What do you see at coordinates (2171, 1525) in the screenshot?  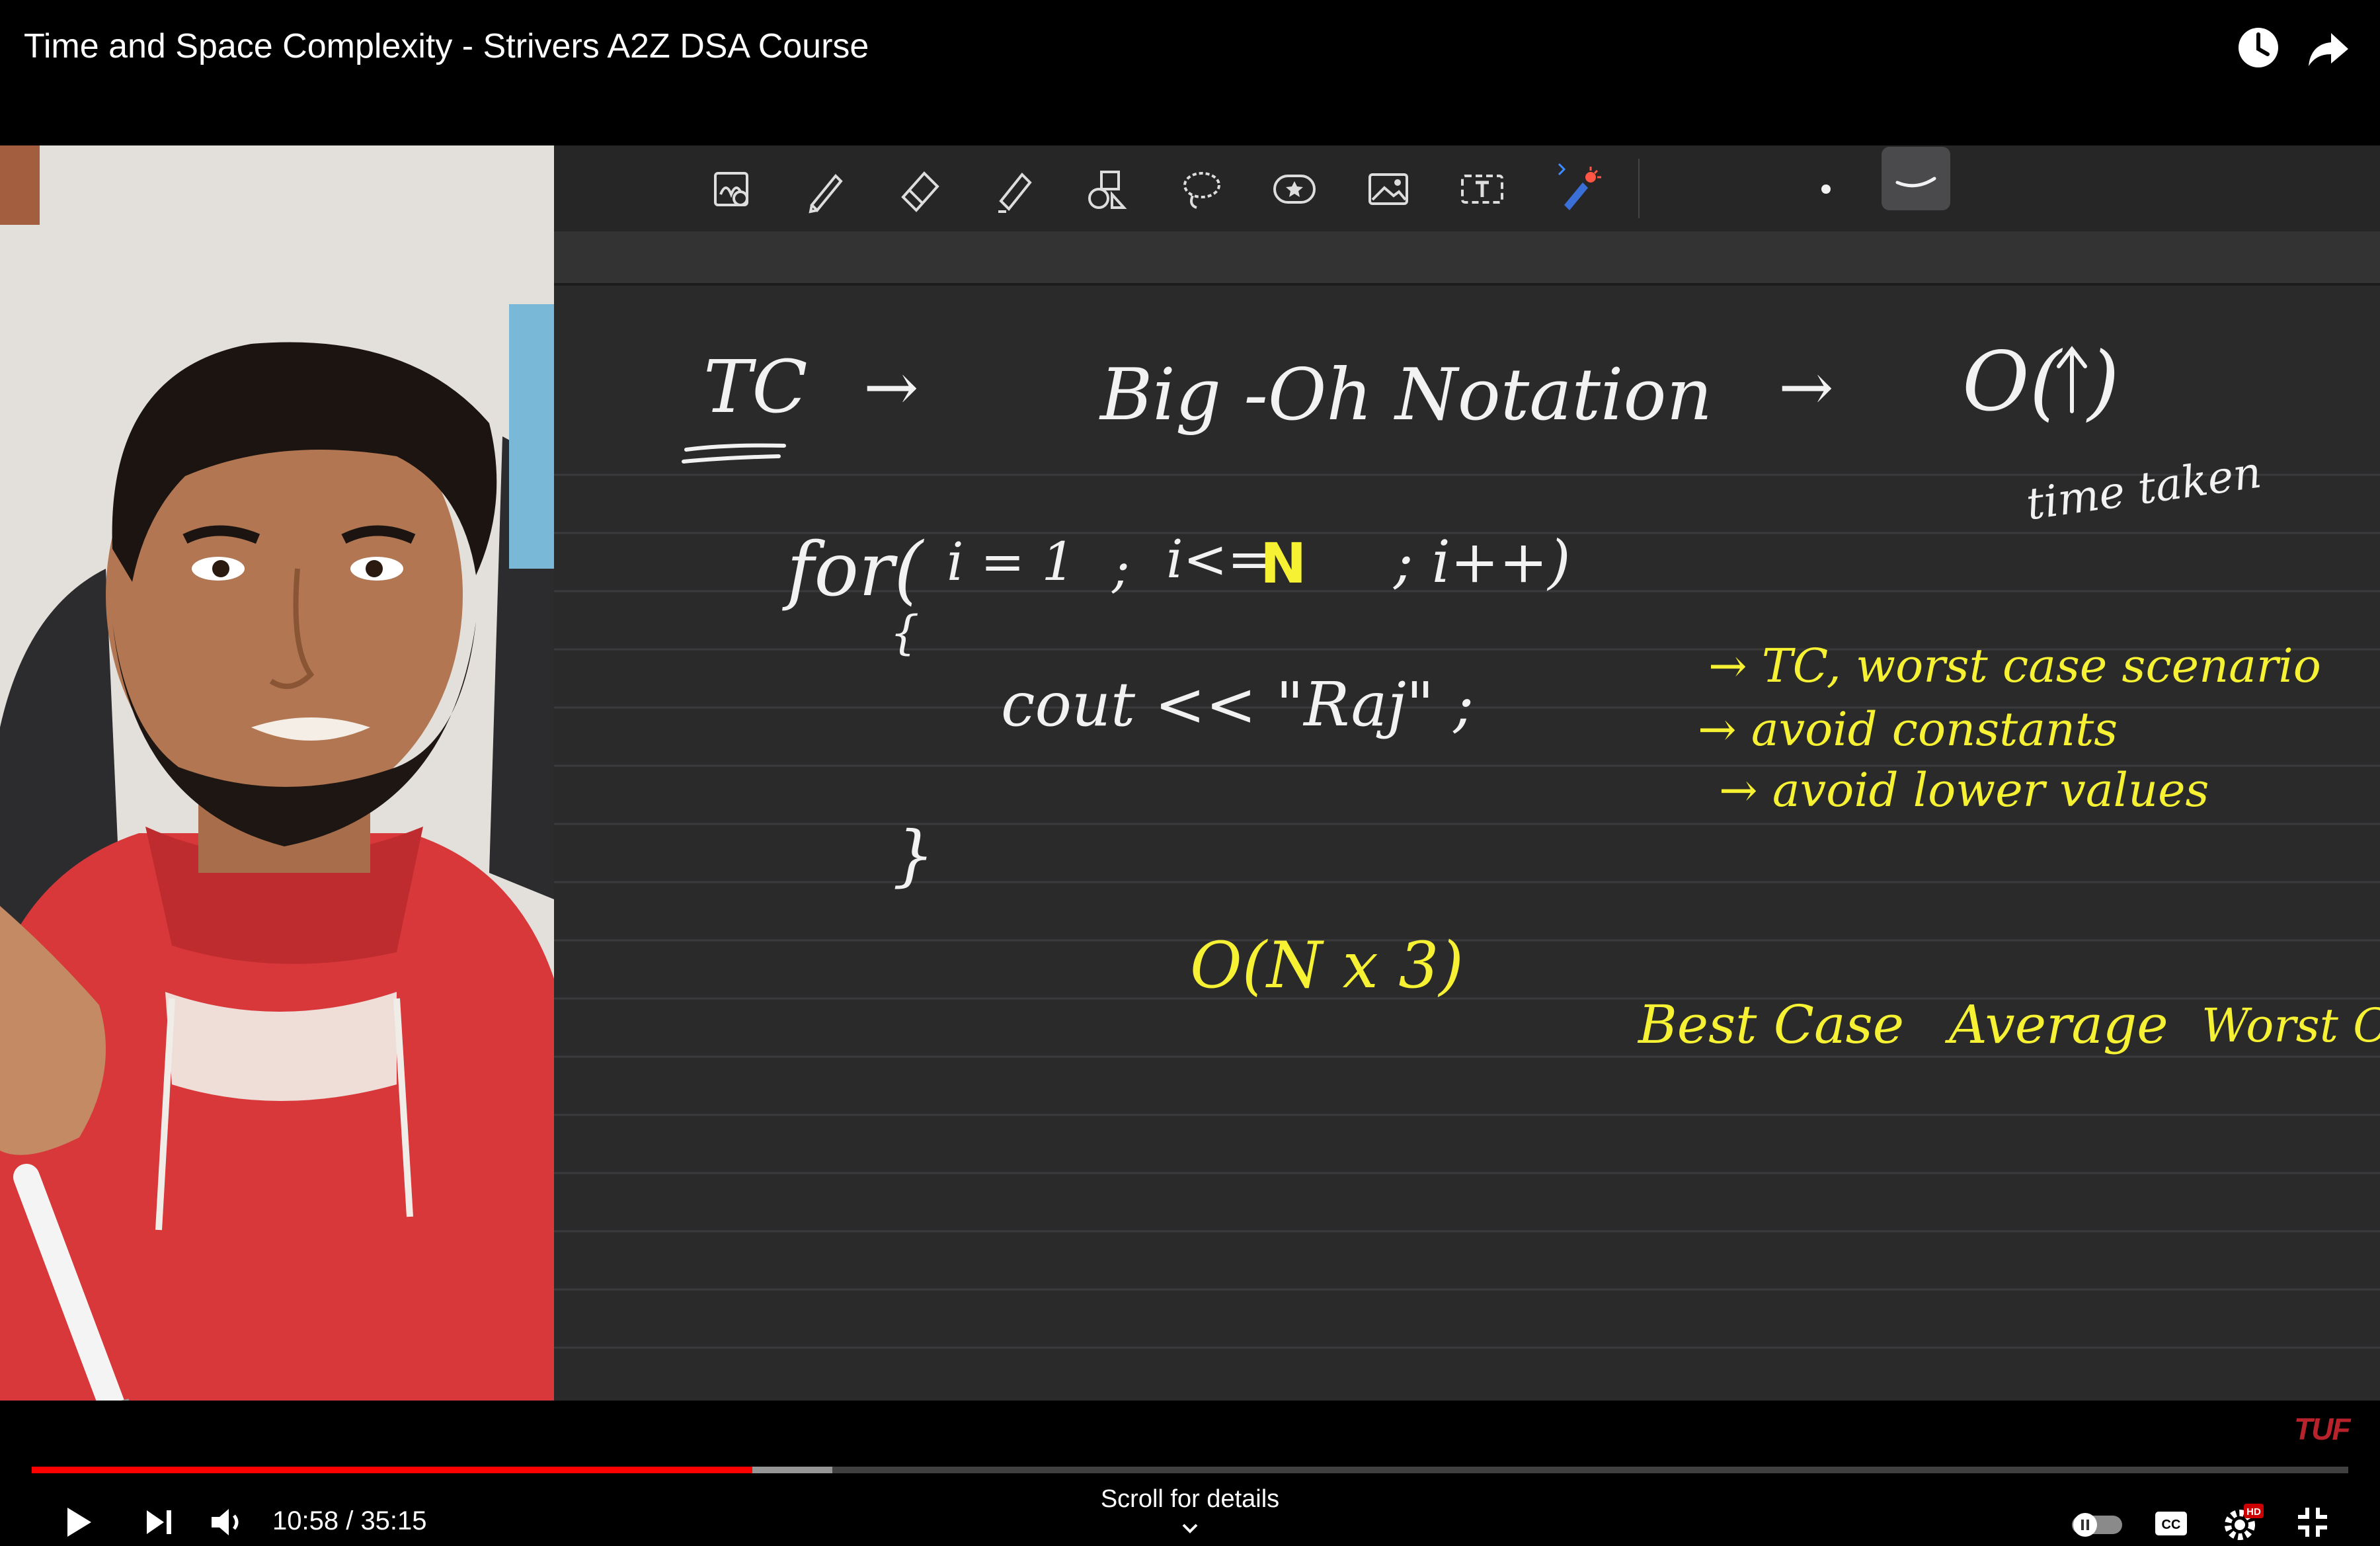 I see `svg-text: CC` at bounding box center [2171, 1525].